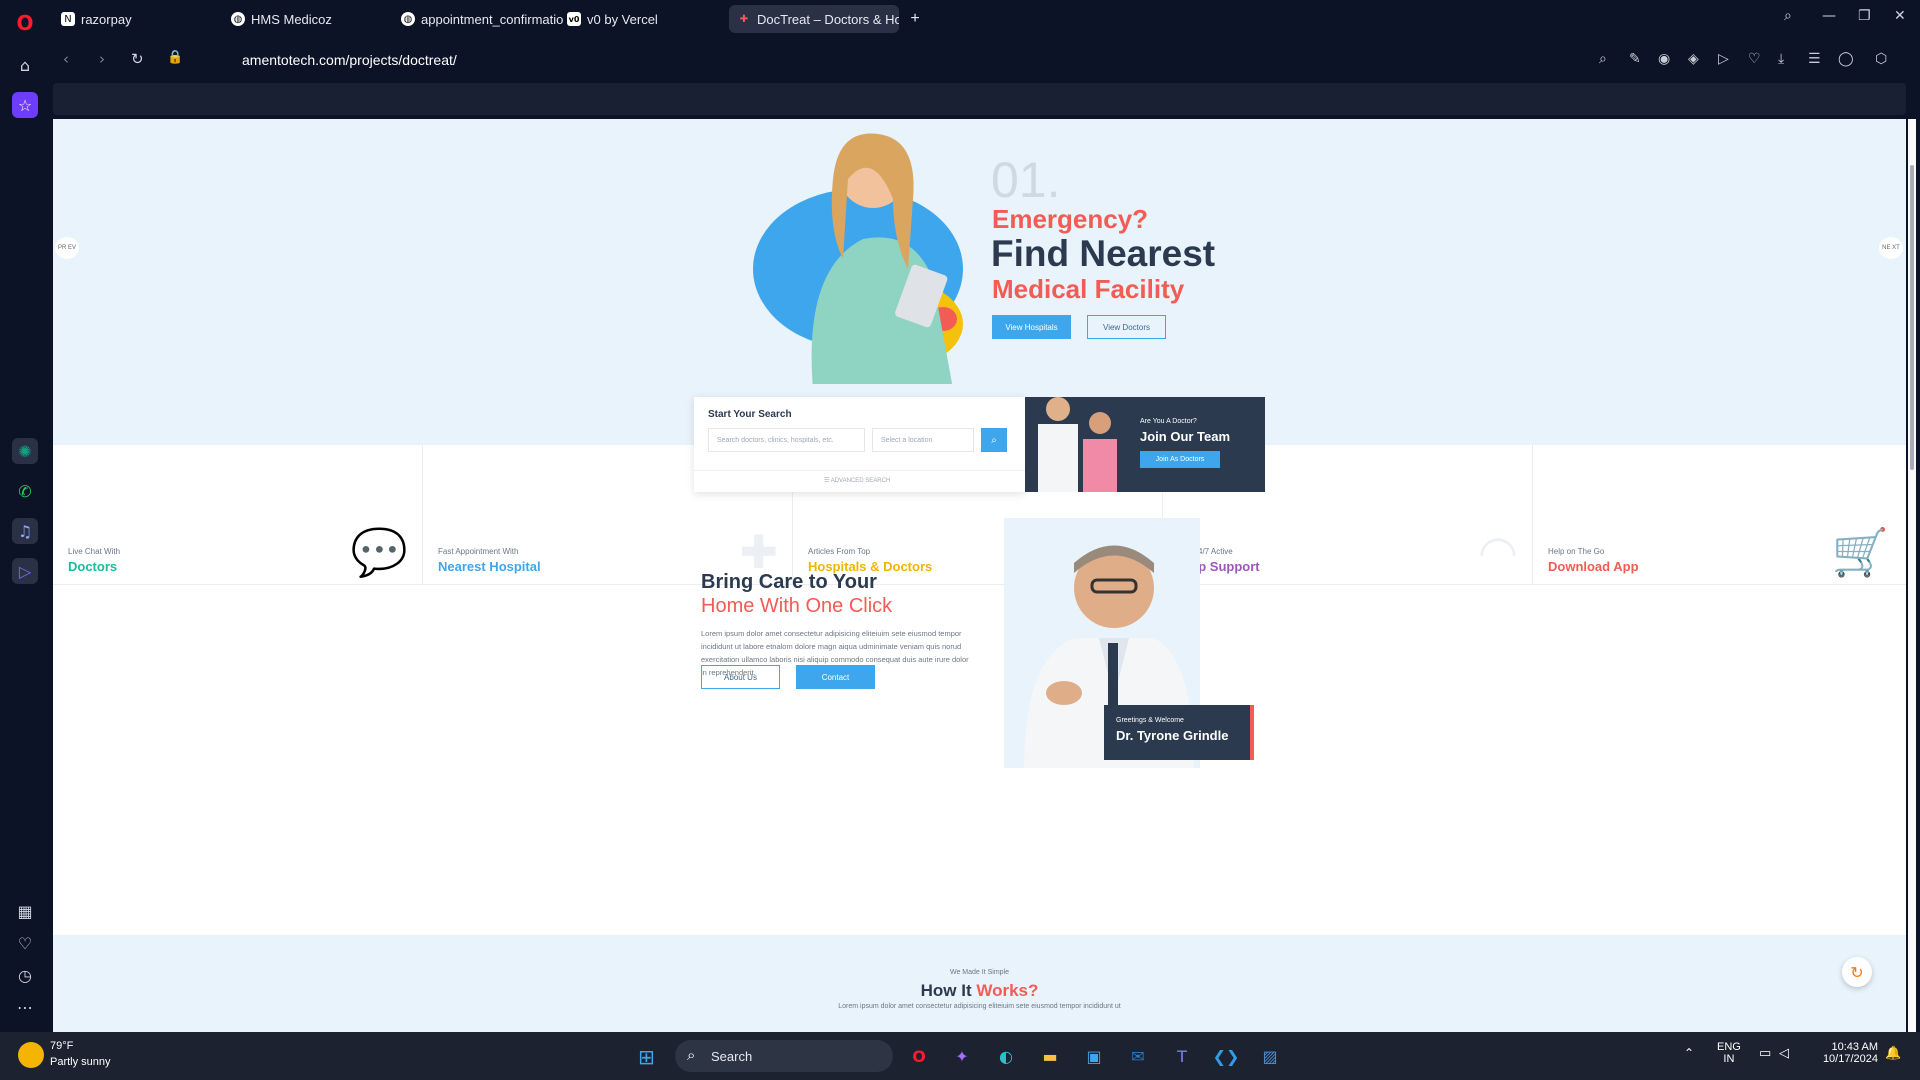  What do you see at coordinates (31, 1055) in the screenshot?
I see `weather-icon` at bounding box center [31, 1055].